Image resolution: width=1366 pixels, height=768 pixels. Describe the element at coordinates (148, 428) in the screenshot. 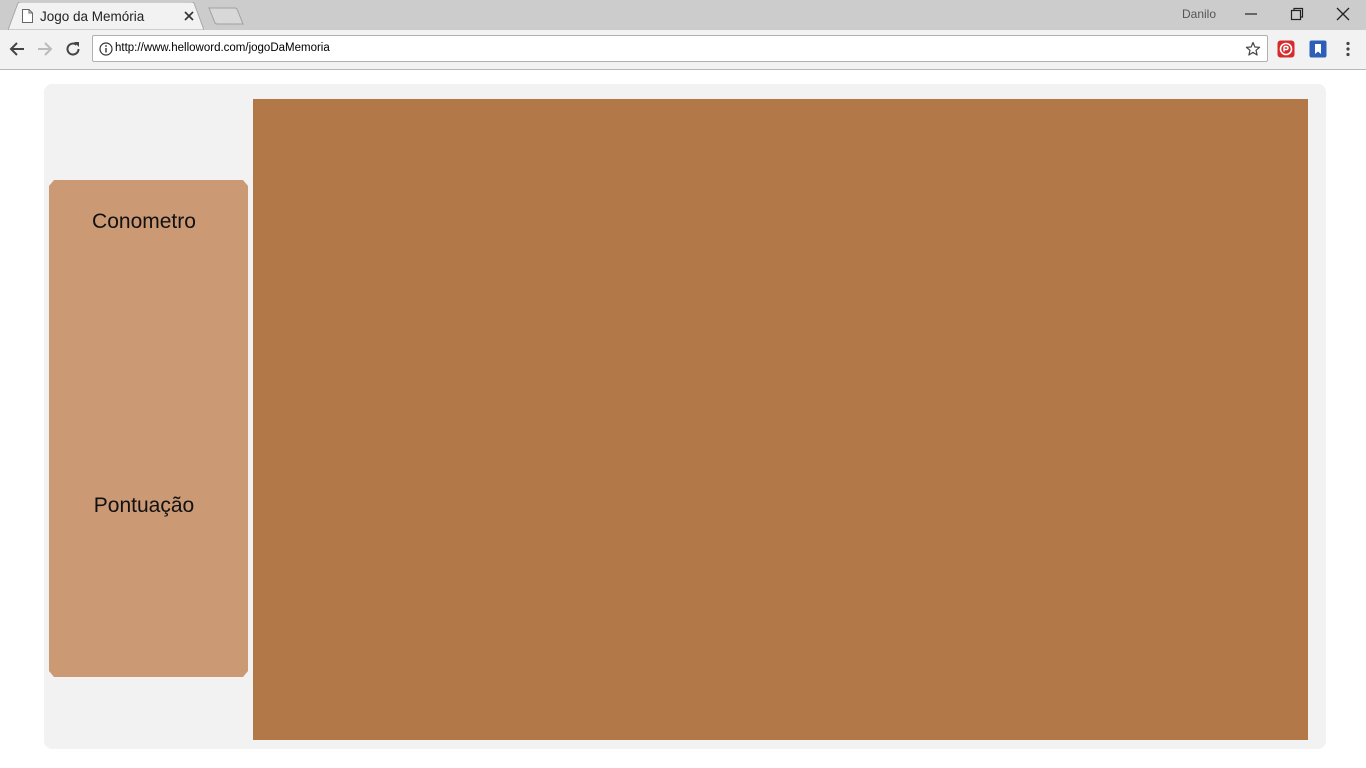

I see `game-sidebar: Conometro Pontuação` at that location.